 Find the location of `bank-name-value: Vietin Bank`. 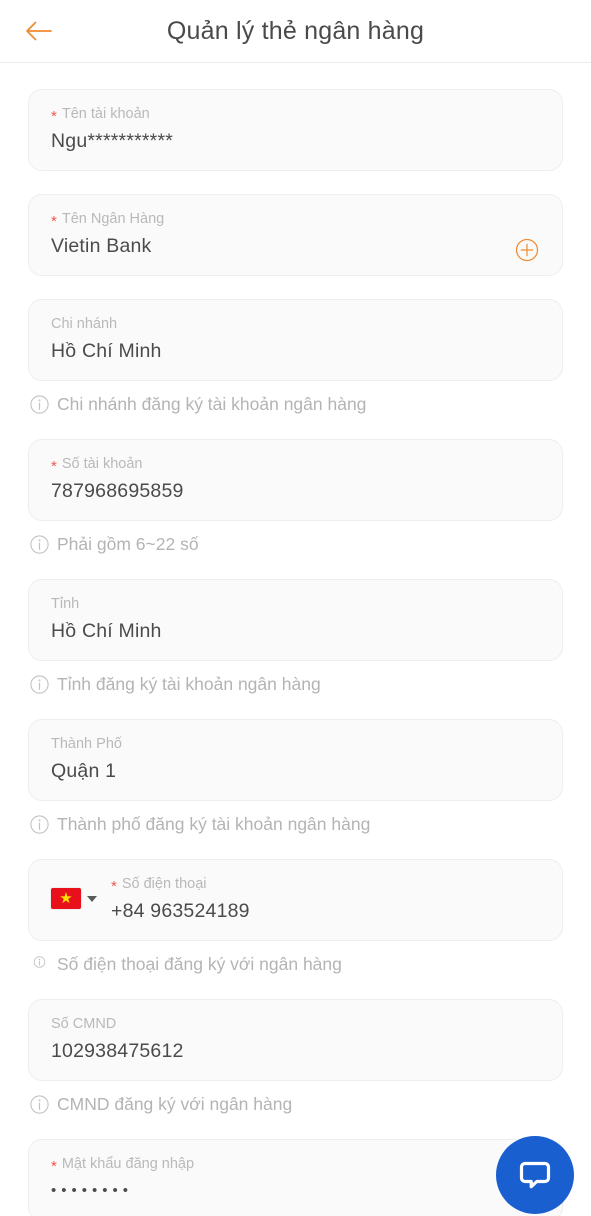

bank-name-value: Vietin Bank is located at coordinates (101, 246).